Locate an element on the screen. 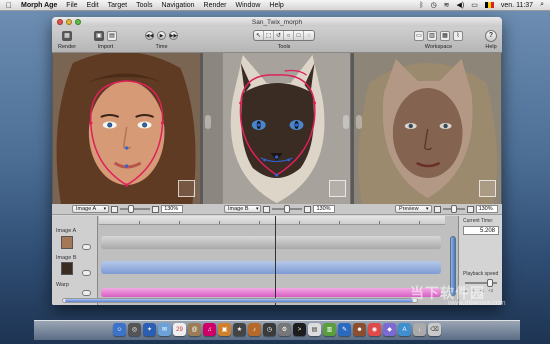 This screenshot has width=550, height=344. track-image-a-thumb is located at coordinates (67, 242).